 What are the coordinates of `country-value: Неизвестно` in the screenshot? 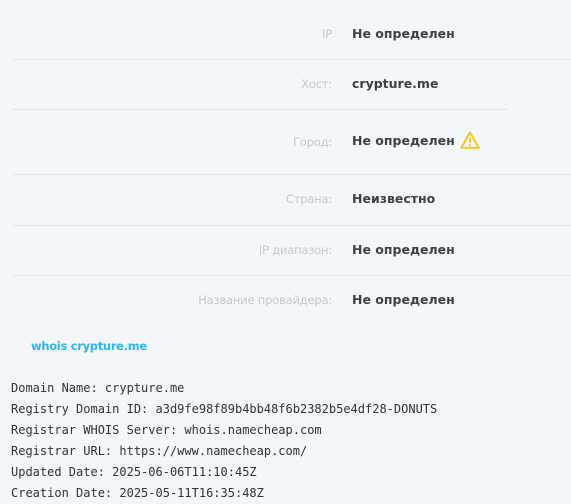 It's located at (394, 198).